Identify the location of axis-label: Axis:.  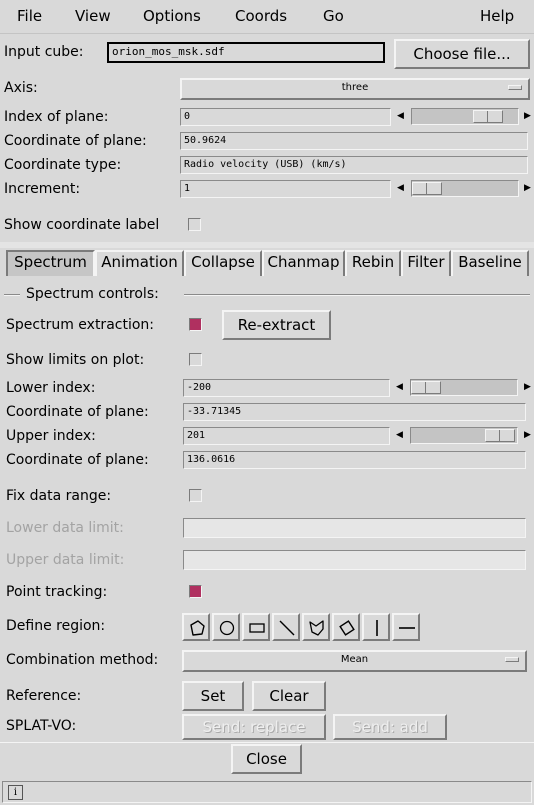
(21, 88).